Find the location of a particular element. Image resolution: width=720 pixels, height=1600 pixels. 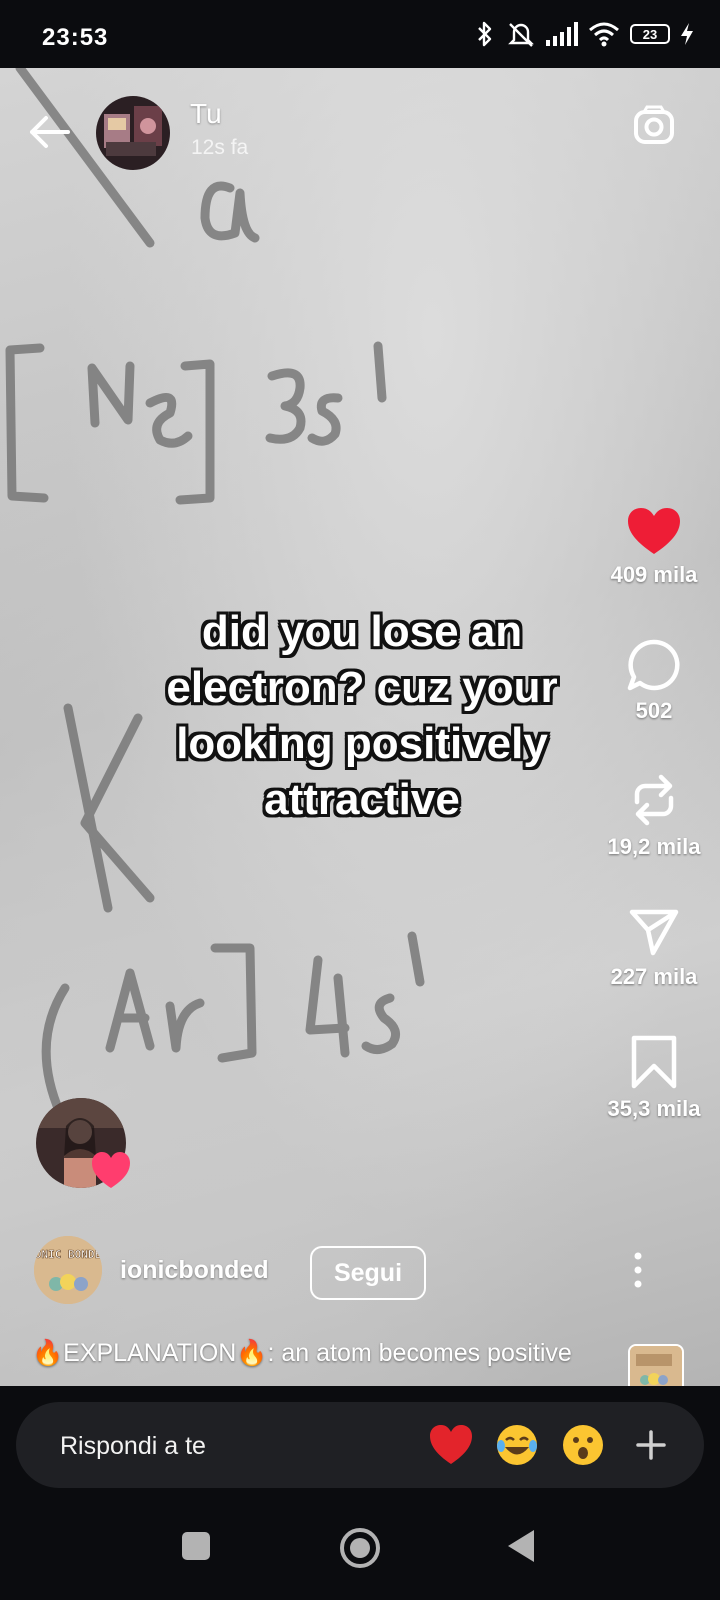

status-bar: 23:53 23 is located at coordinates (360, 34).